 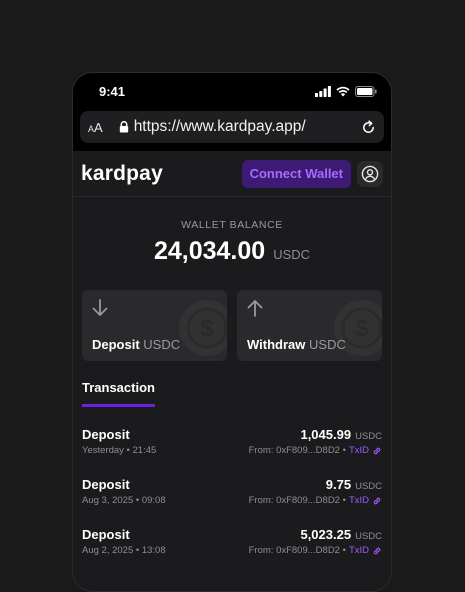 I want to click on wallet-balance: WALLET BALANCE 24,034.00 USDC, so click(x=232, y=231).